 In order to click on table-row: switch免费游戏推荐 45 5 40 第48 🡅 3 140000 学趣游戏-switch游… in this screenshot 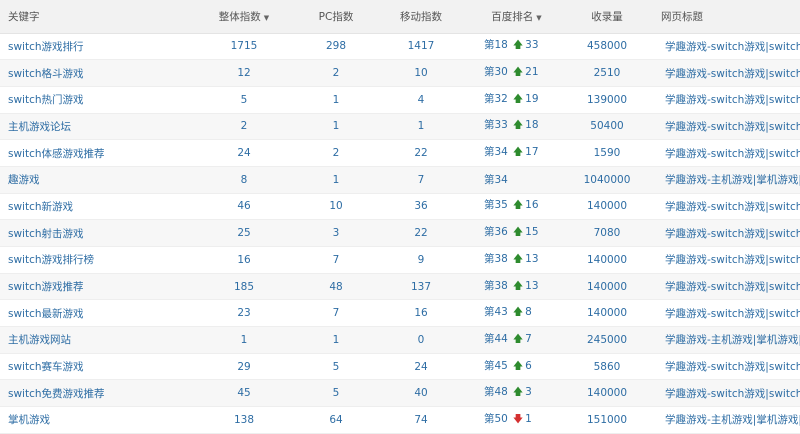, I will do `click(400, 393)`.